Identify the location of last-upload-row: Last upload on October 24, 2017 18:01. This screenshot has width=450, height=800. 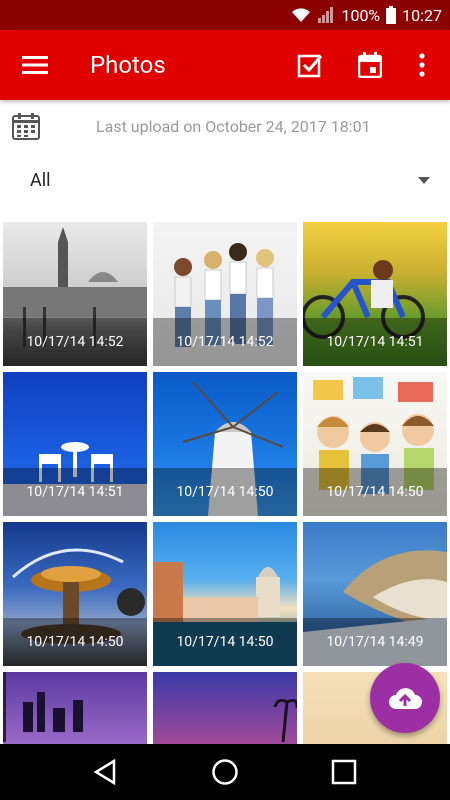
(225, 127).